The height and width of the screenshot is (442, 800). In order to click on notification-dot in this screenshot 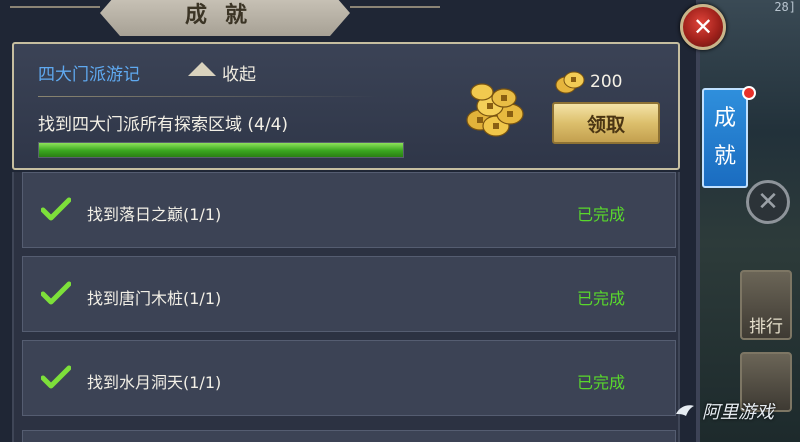, I will do `click(749, 93)`.